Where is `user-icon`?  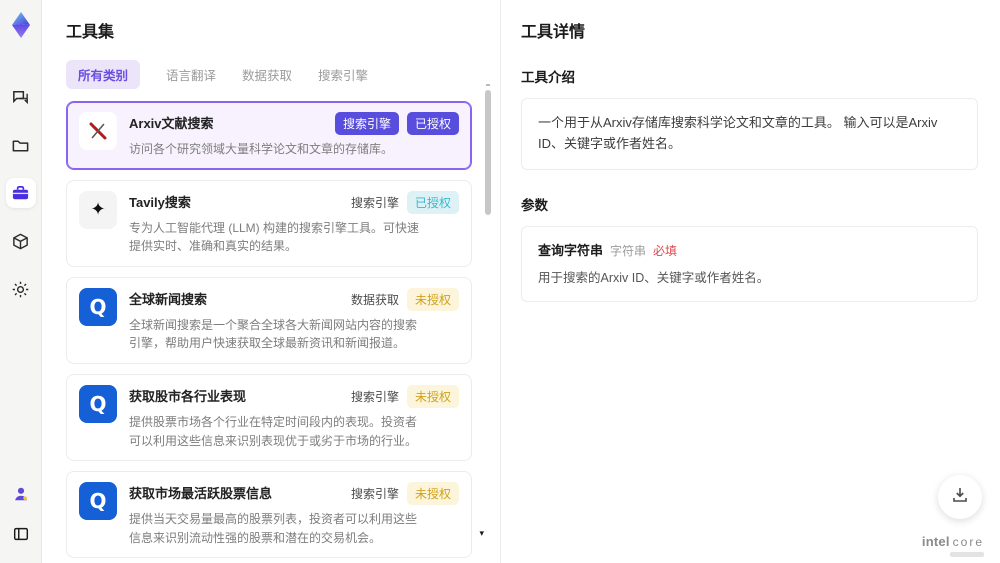
user-icon is located at coordinates (21, 494).